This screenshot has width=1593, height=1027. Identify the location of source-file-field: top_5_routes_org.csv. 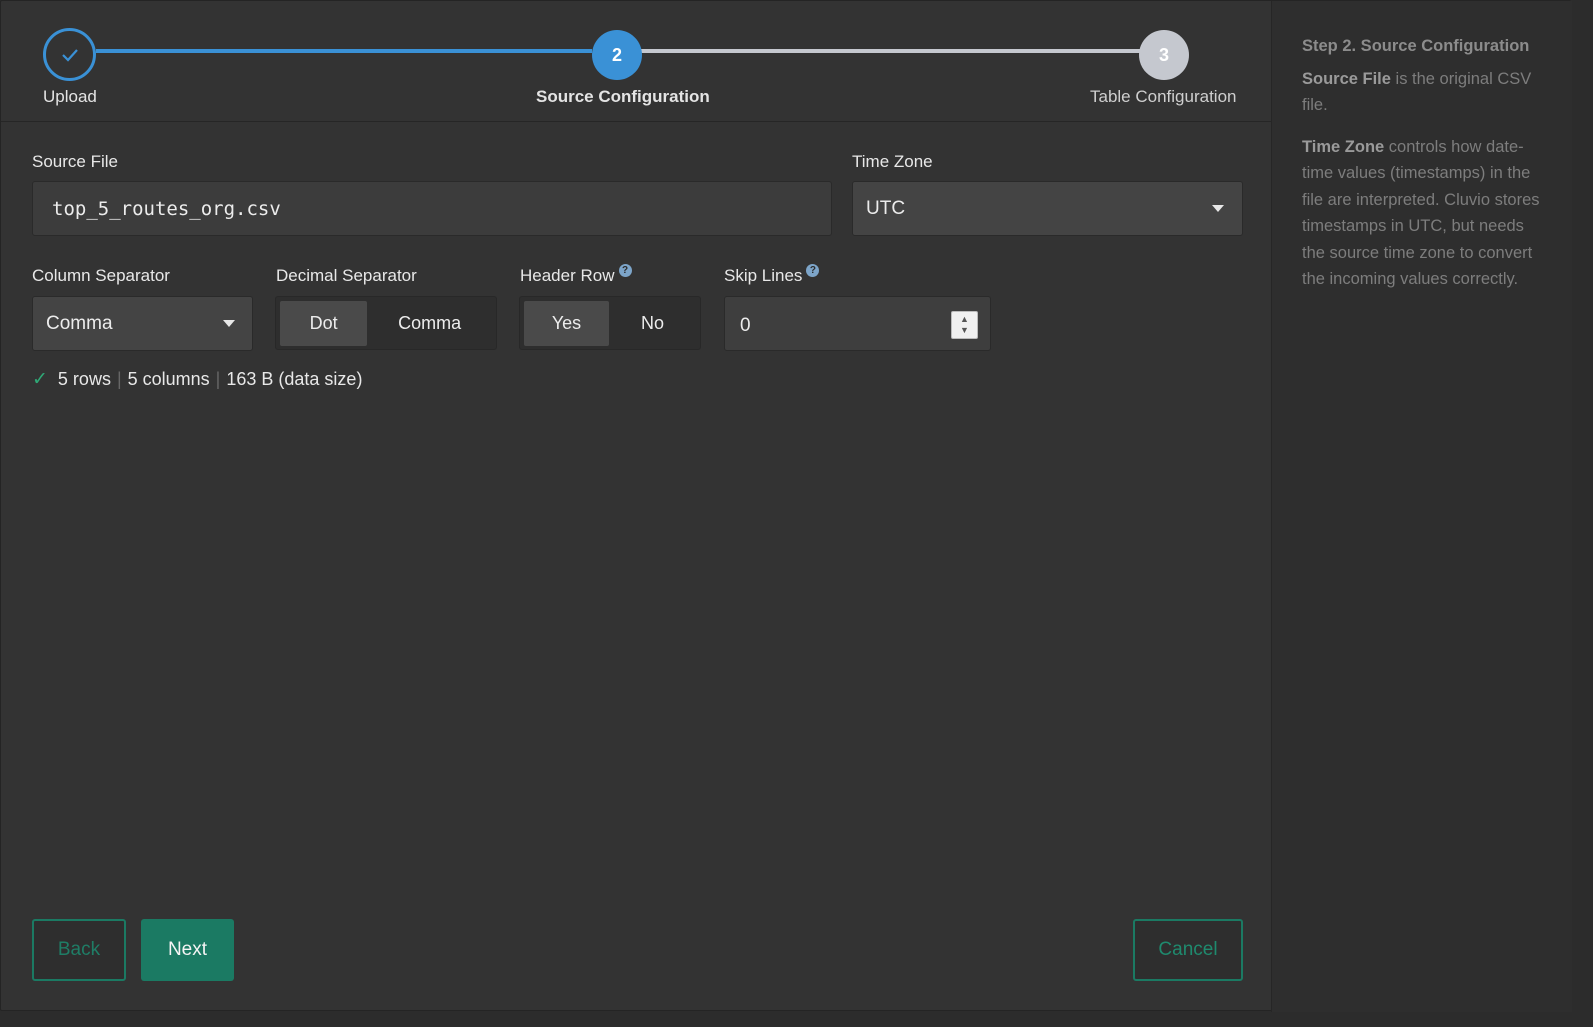
(432, 208).